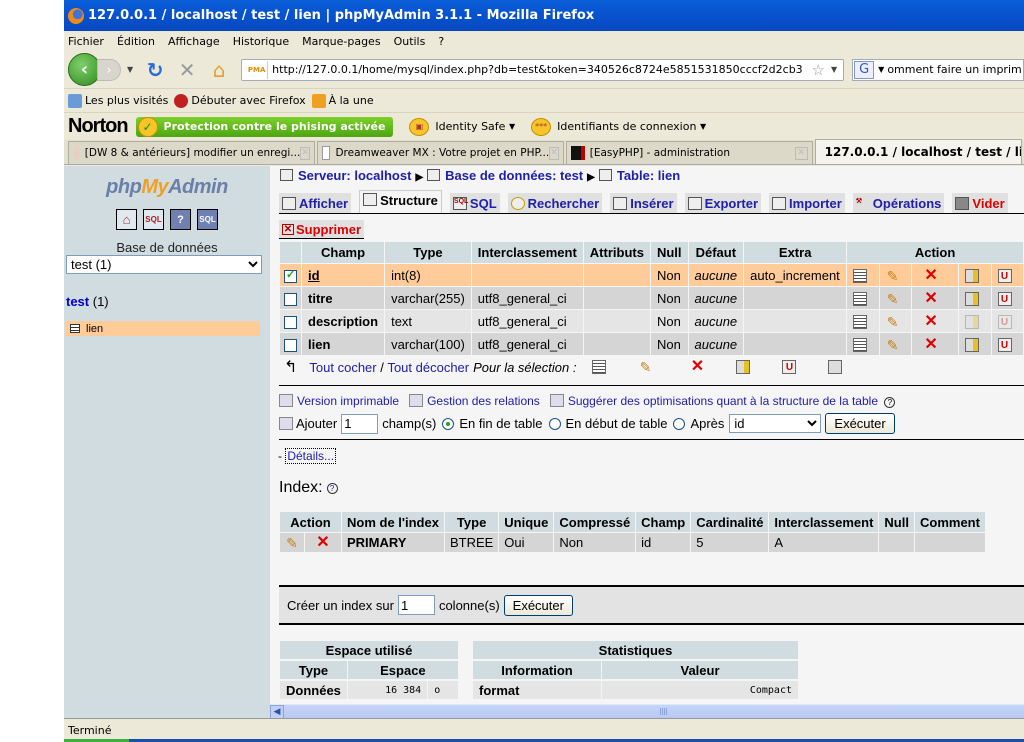 The height and width of the screenshot is (742, 1024). I want to click on tab-afficher: Afficher, so click(315, 203).